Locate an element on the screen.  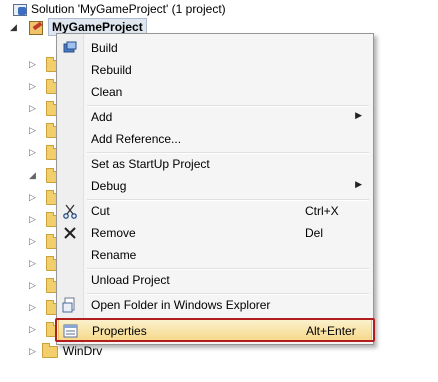
menu-item-label: Cut is located at coordinates (100, 211).